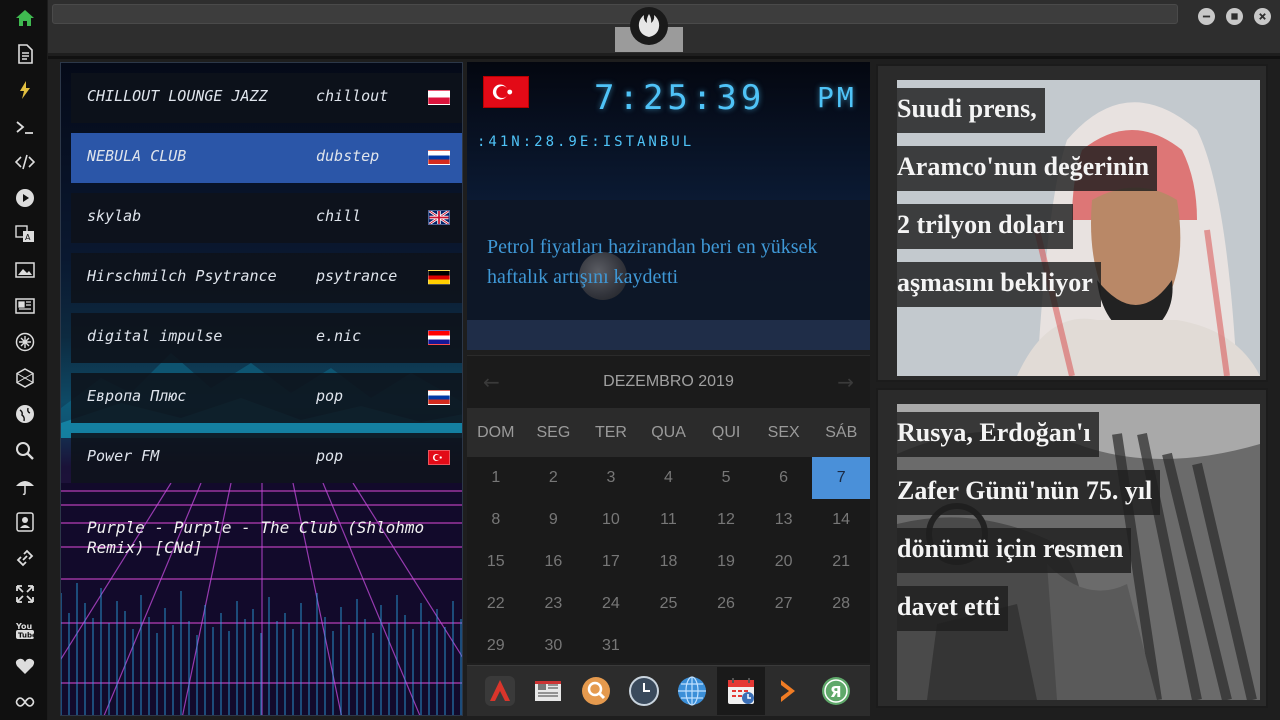 Image resolution: width=1280 pixels, height=720 pixels. I want to click on heart-icon, so click(25, 666).